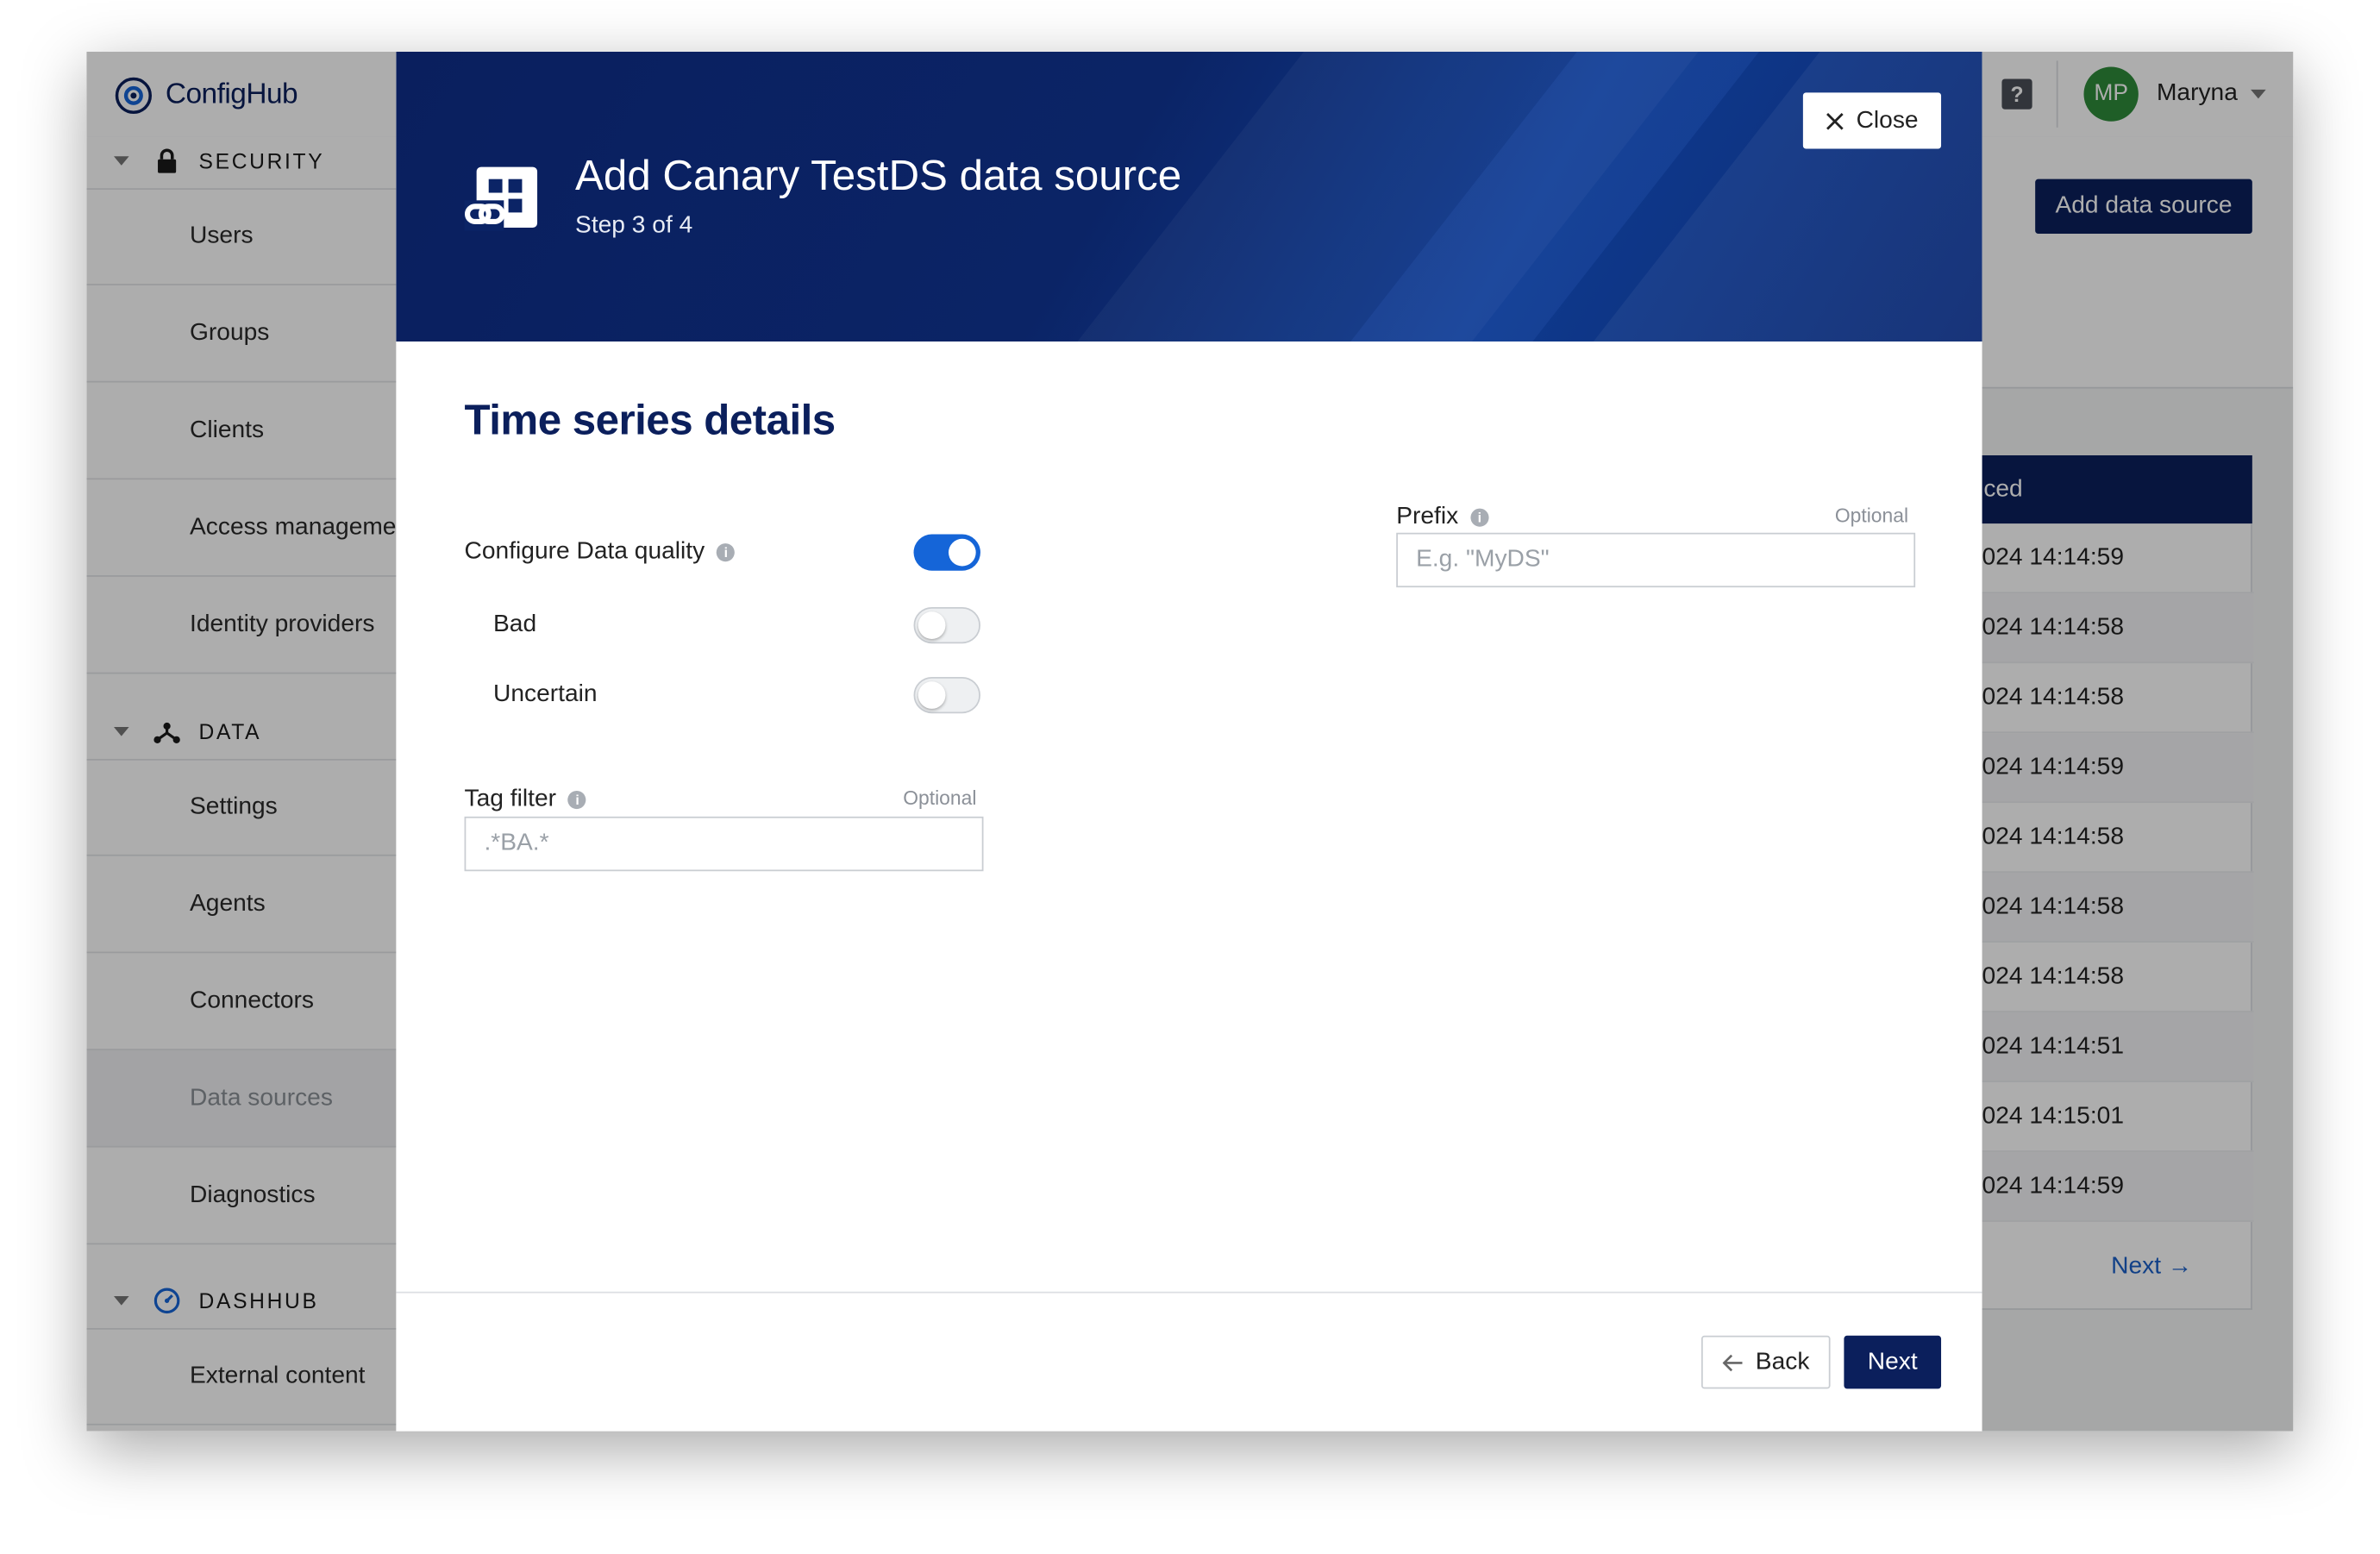  I want to click on modal-title: Add Canary TestDS data source, so click(879, 175).